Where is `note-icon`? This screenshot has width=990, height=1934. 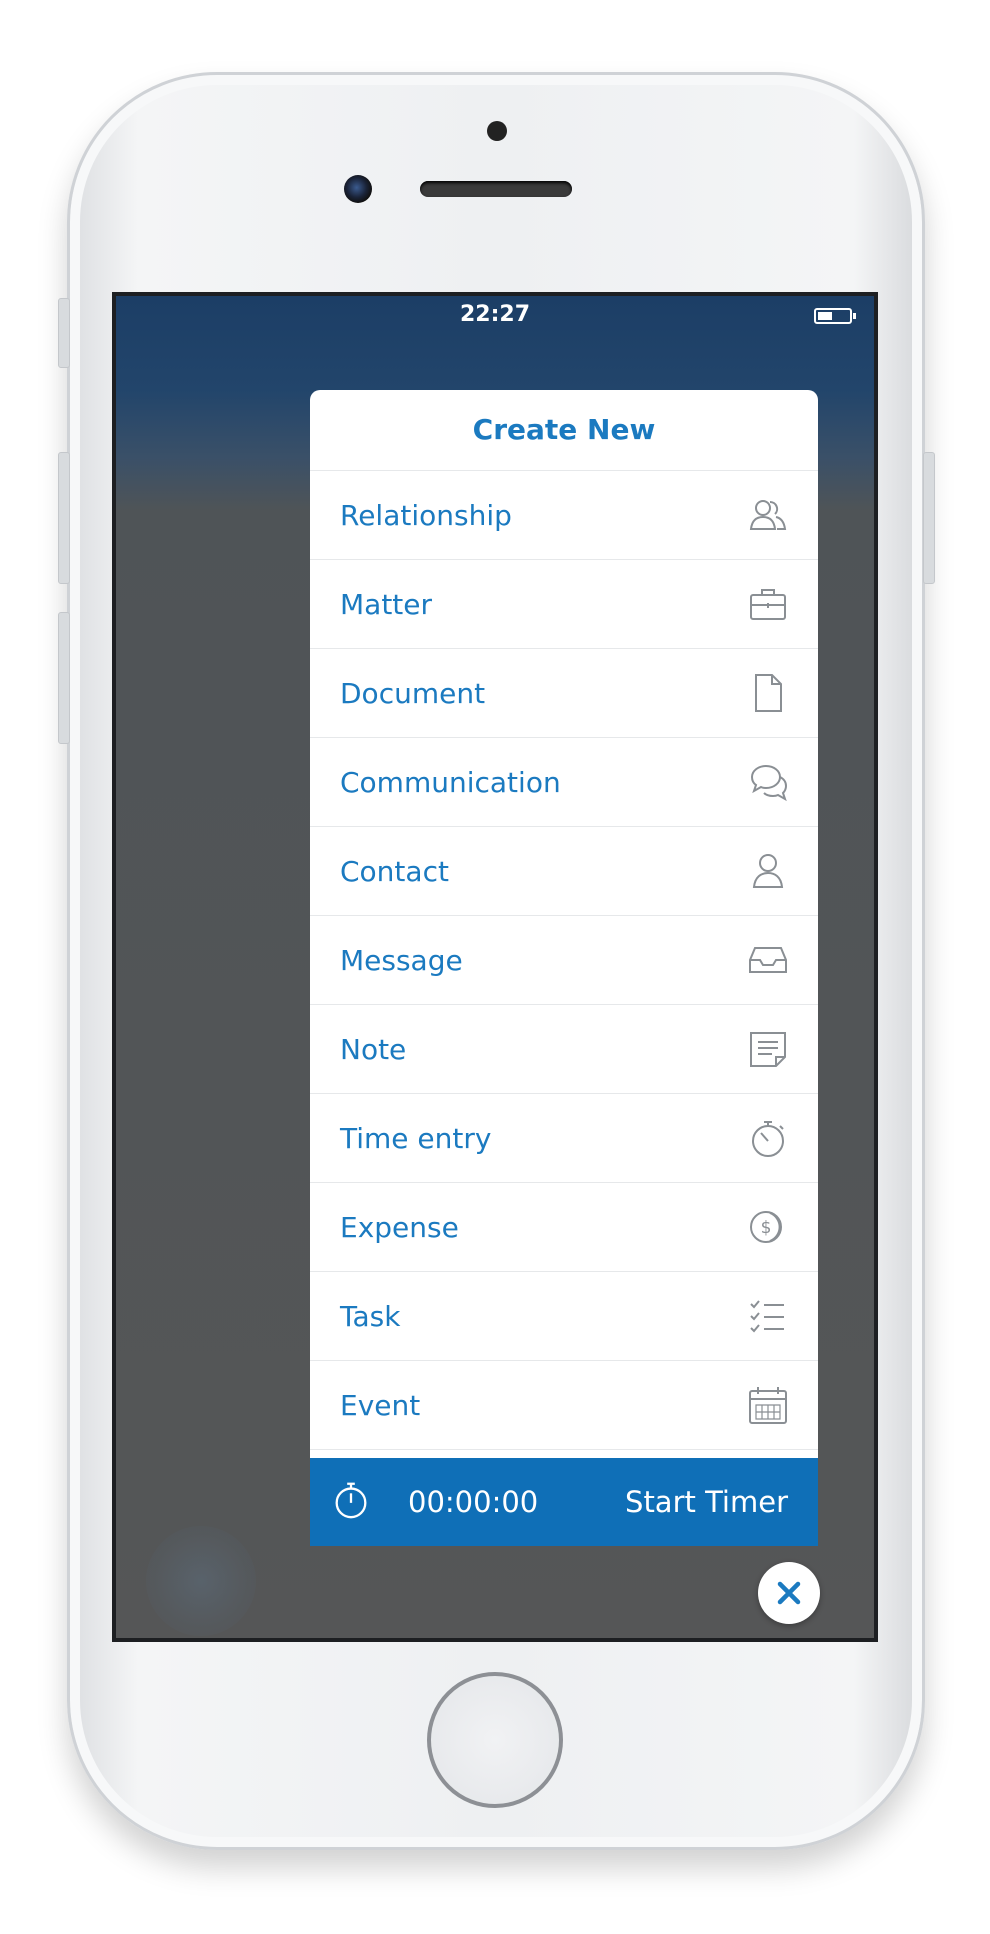
note-icon is located at coordinates (768, 1049).